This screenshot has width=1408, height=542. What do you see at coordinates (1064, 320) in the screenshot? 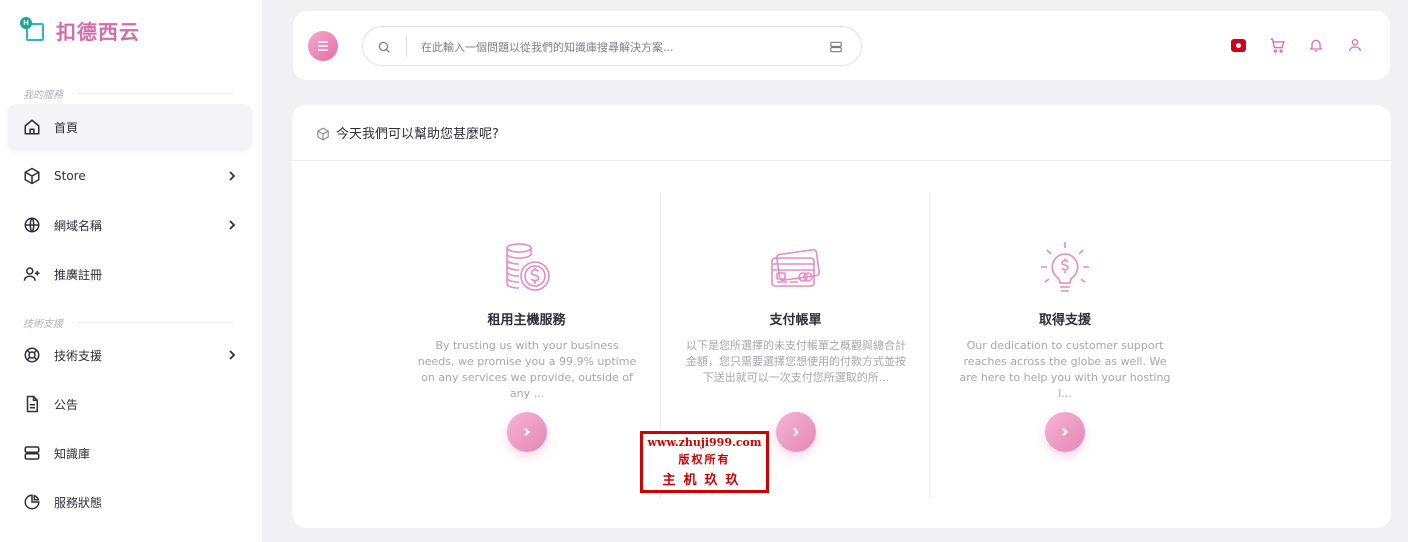
I see `card-title: 取得支援` at bounding box center [1064, 320].